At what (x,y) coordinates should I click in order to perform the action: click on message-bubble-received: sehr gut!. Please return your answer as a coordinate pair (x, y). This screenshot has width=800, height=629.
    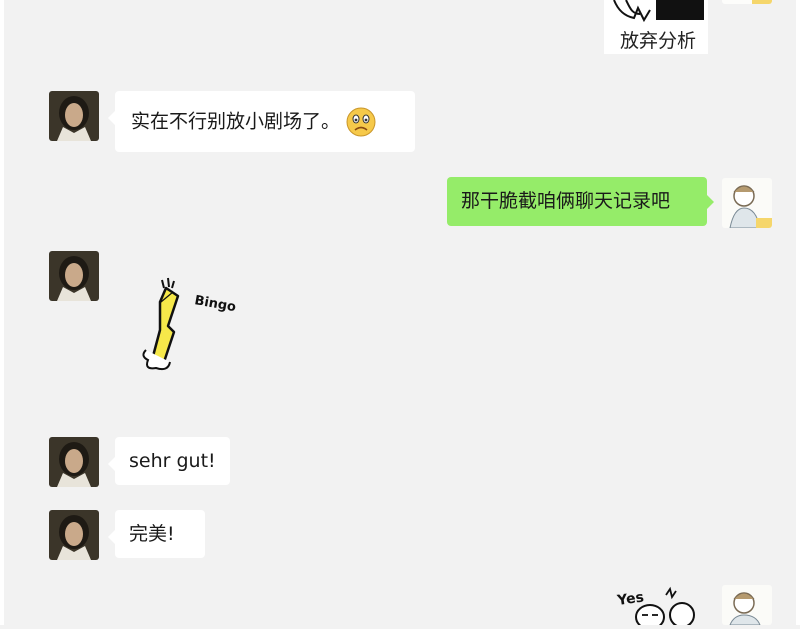
    Looking at the image, I should click on (169, 461).